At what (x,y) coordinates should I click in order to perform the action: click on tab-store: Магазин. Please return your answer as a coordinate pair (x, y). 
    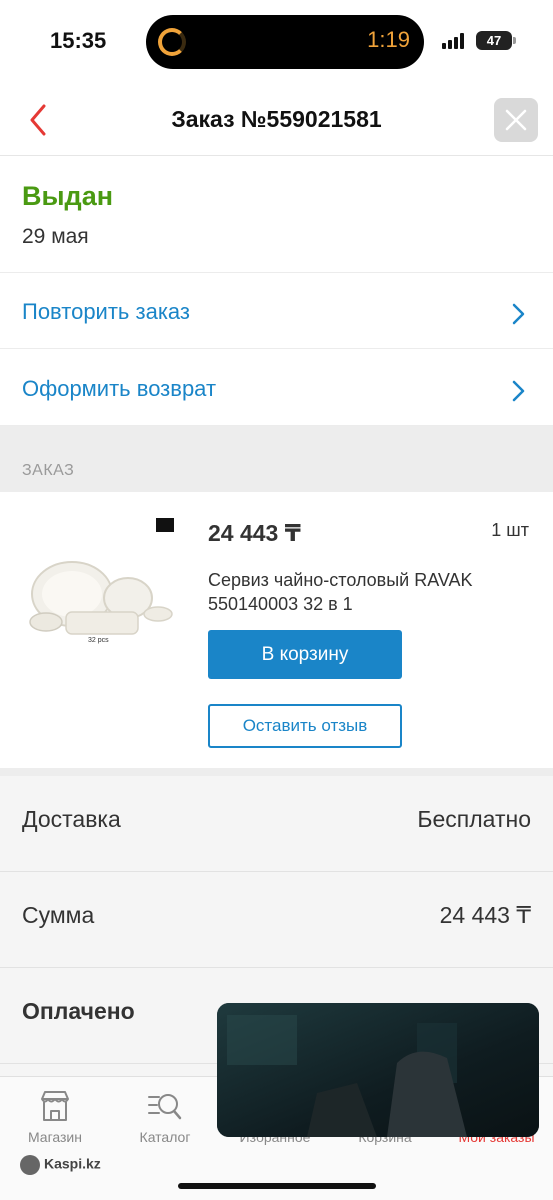
    Looking at the image, I should click on (55, 1117).